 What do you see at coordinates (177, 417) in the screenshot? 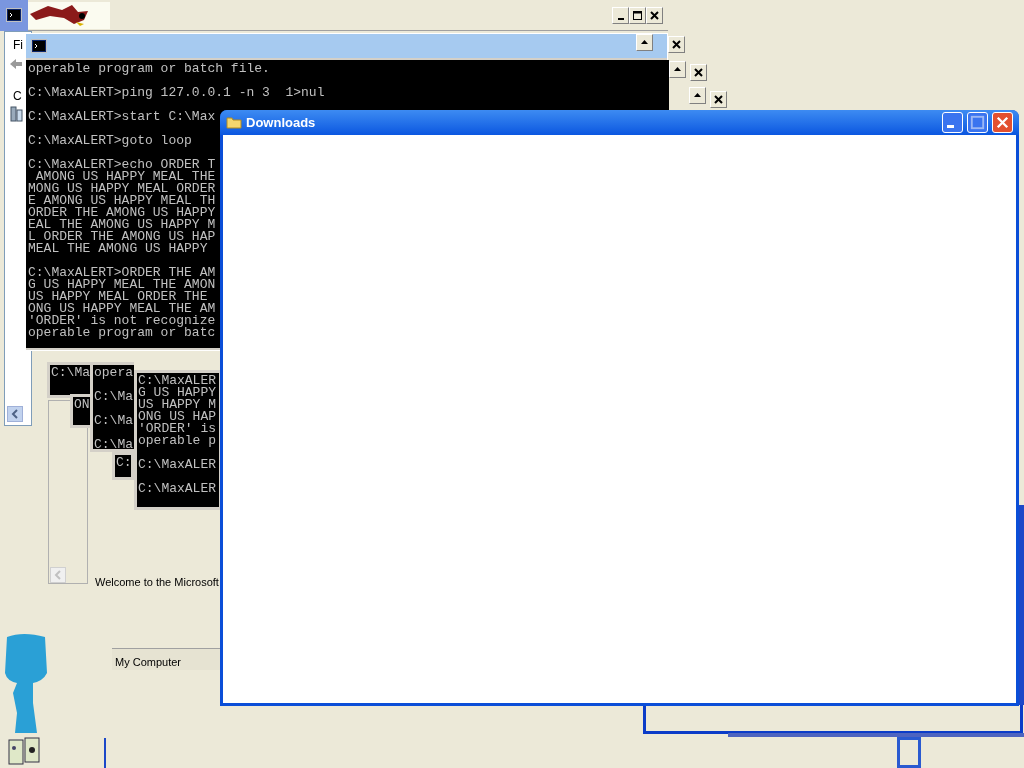
I see `console-line: ONG US HAP` at bounding box center [177, 417].